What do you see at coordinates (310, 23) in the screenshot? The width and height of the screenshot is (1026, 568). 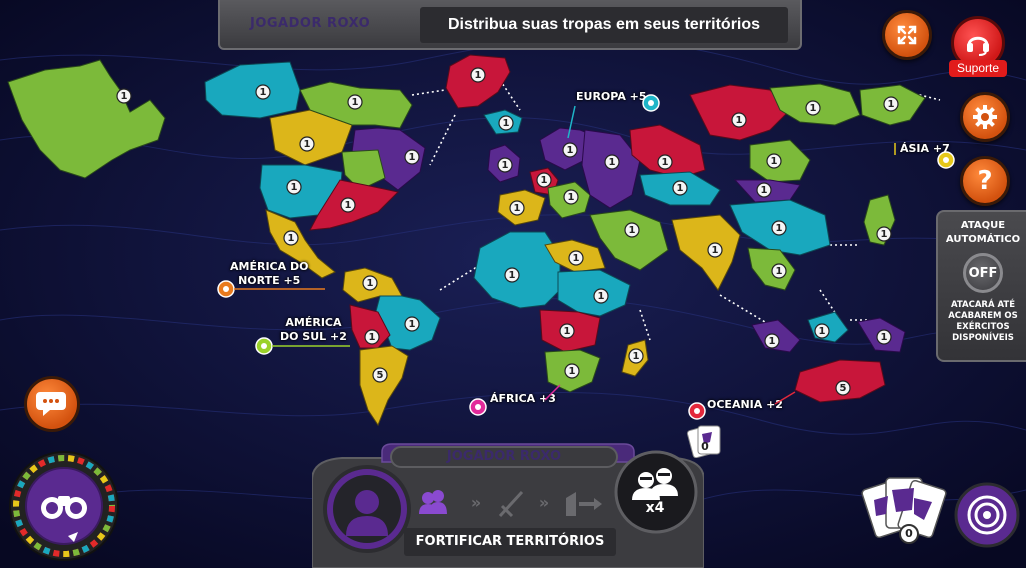 I see `current-player-name: JOGADOR ROXO` at bounding box center [310, 23].